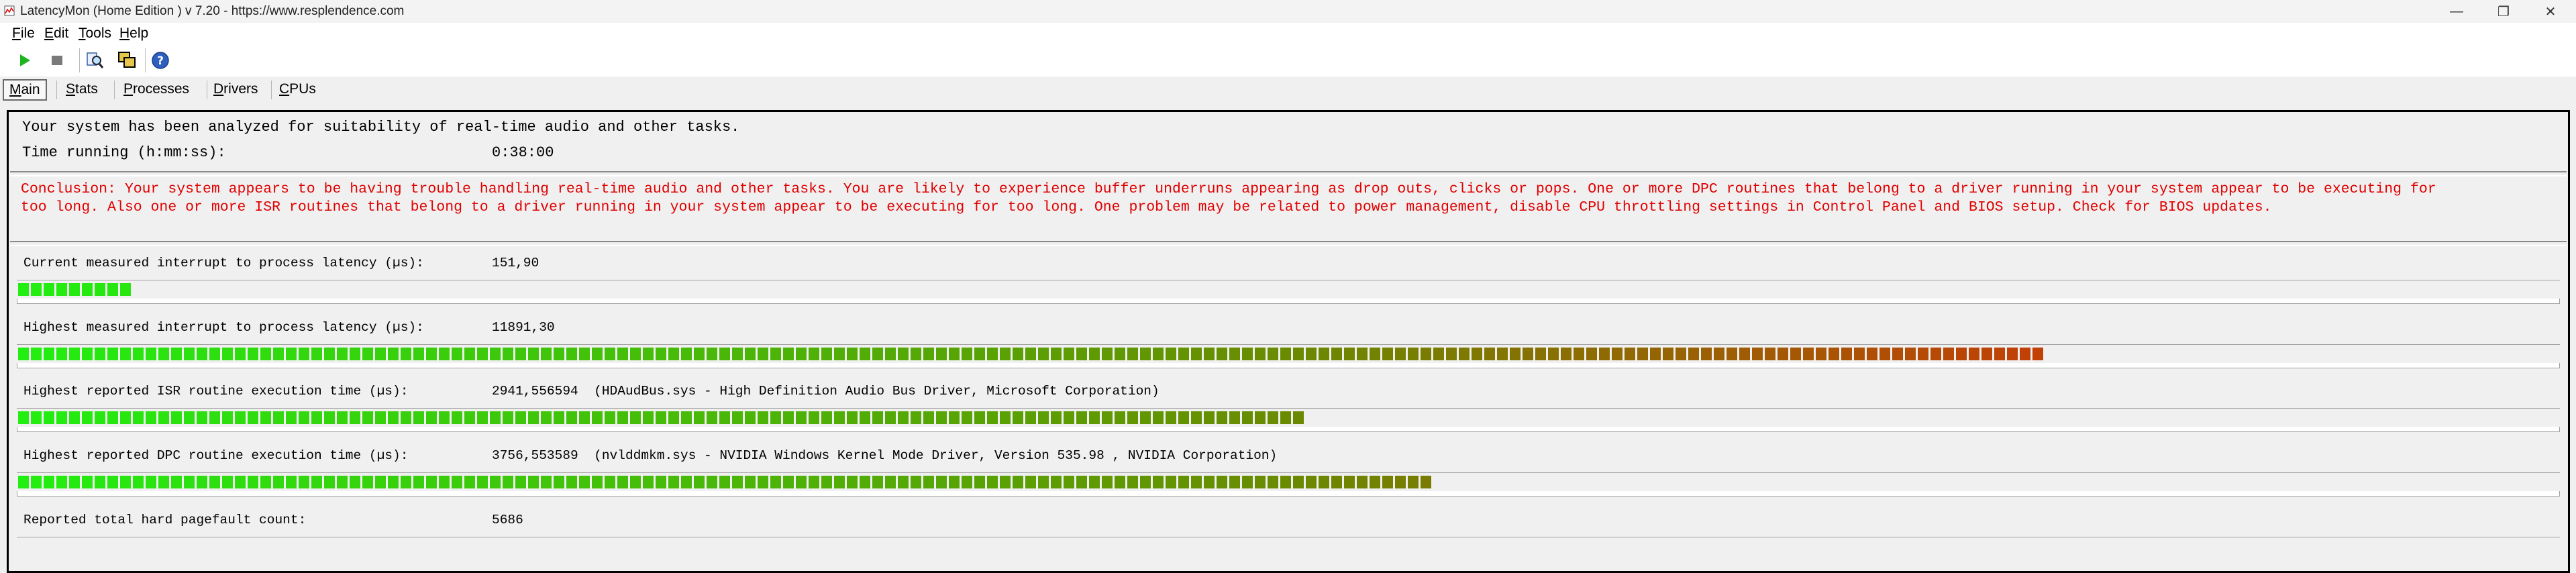 The height and width of the screenshot is (573, 2576). I want to click on tab-processes: Processes, so click(156, 89).